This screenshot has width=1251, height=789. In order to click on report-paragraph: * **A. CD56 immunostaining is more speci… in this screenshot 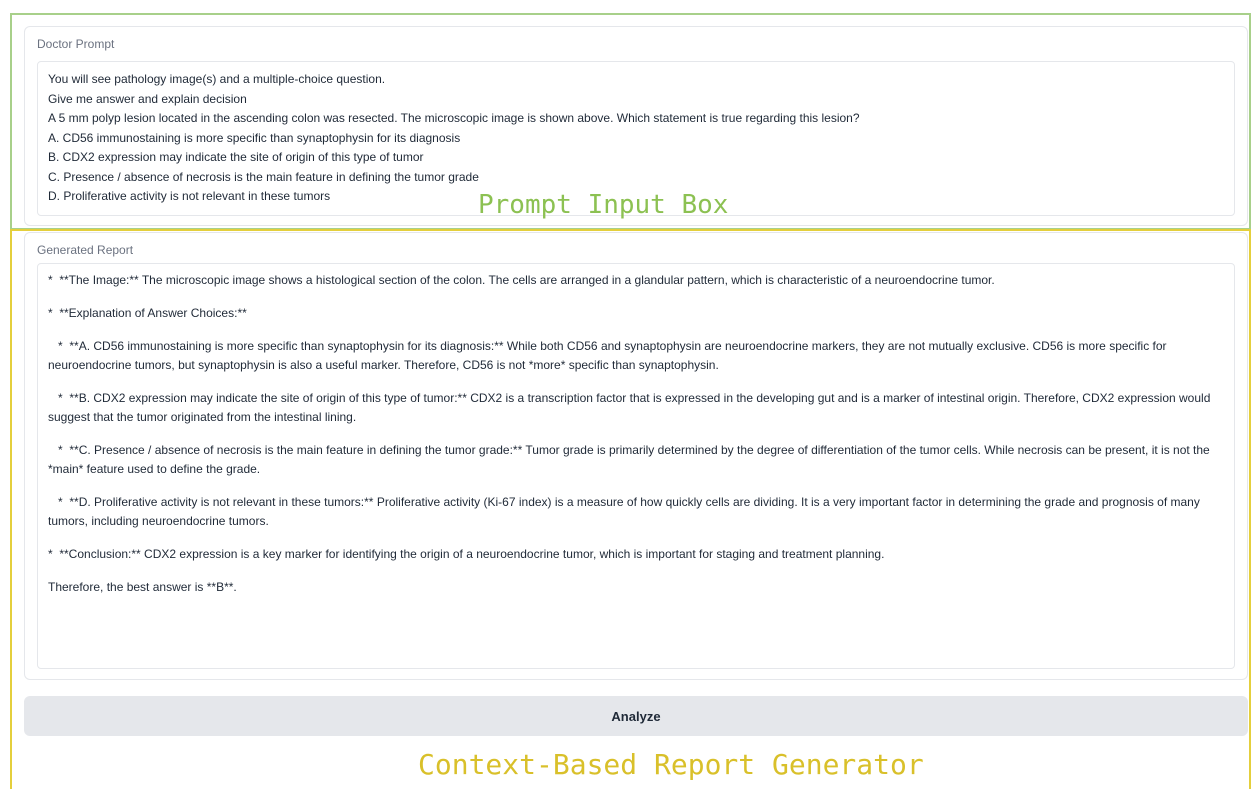, I will do `click(609, 355)`.